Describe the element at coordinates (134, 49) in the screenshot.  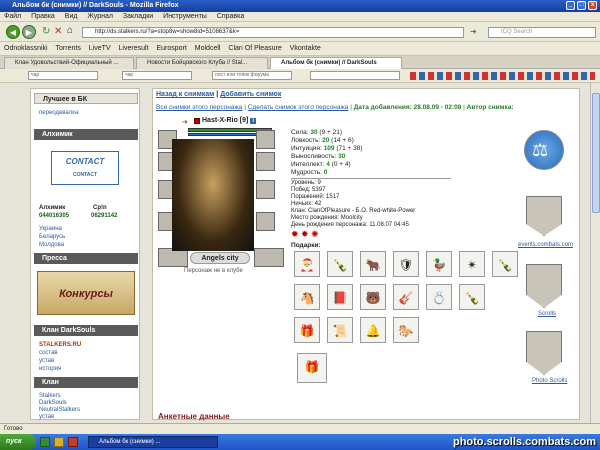
I see `bookmark-item: Liveresult` at that location.